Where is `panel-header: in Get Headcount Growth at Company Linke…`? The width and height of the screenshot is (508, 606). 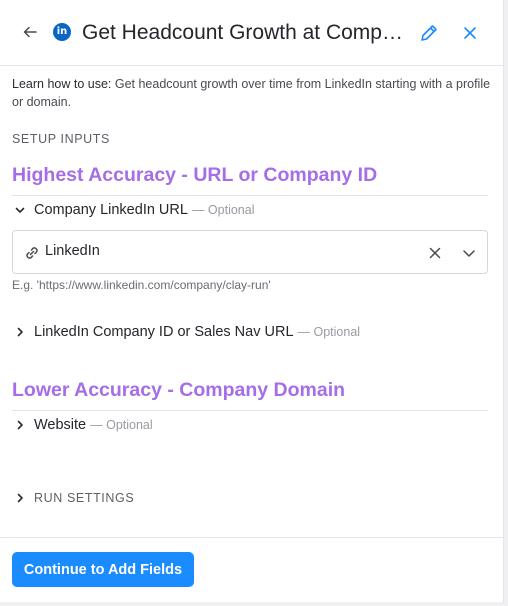 panel-header: in Get Headcount Growth at Company Linke… is located at coordinates (252, 33).